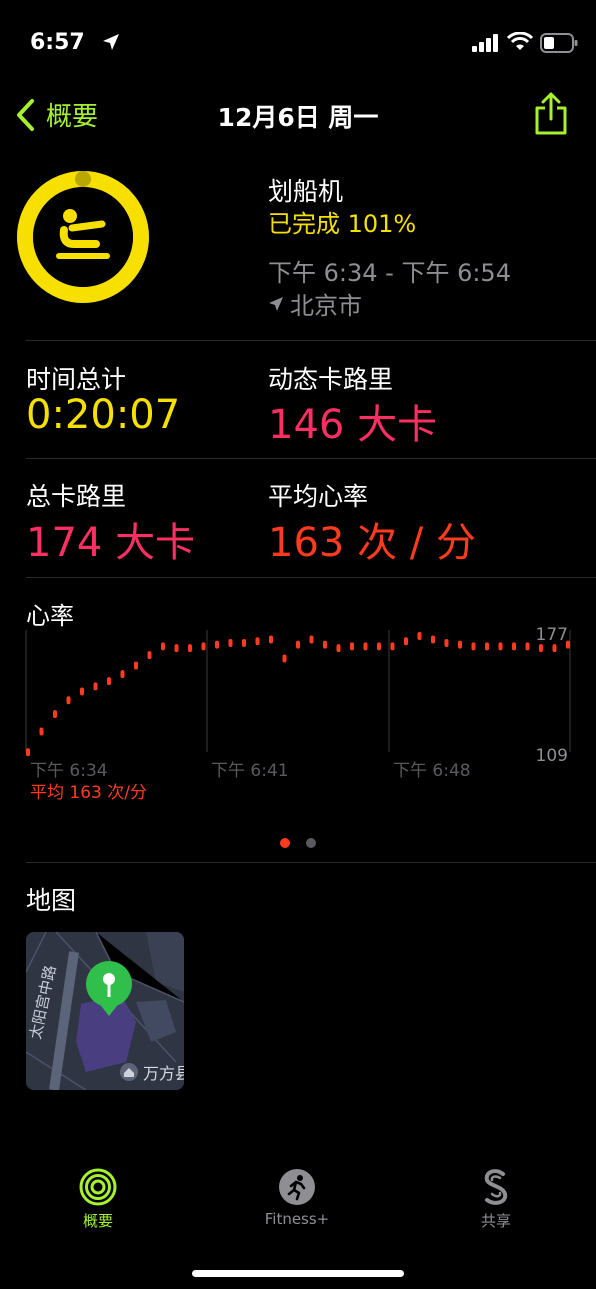  I want to click on stat-value-total-time: 0:20:07, so click(103, 415).